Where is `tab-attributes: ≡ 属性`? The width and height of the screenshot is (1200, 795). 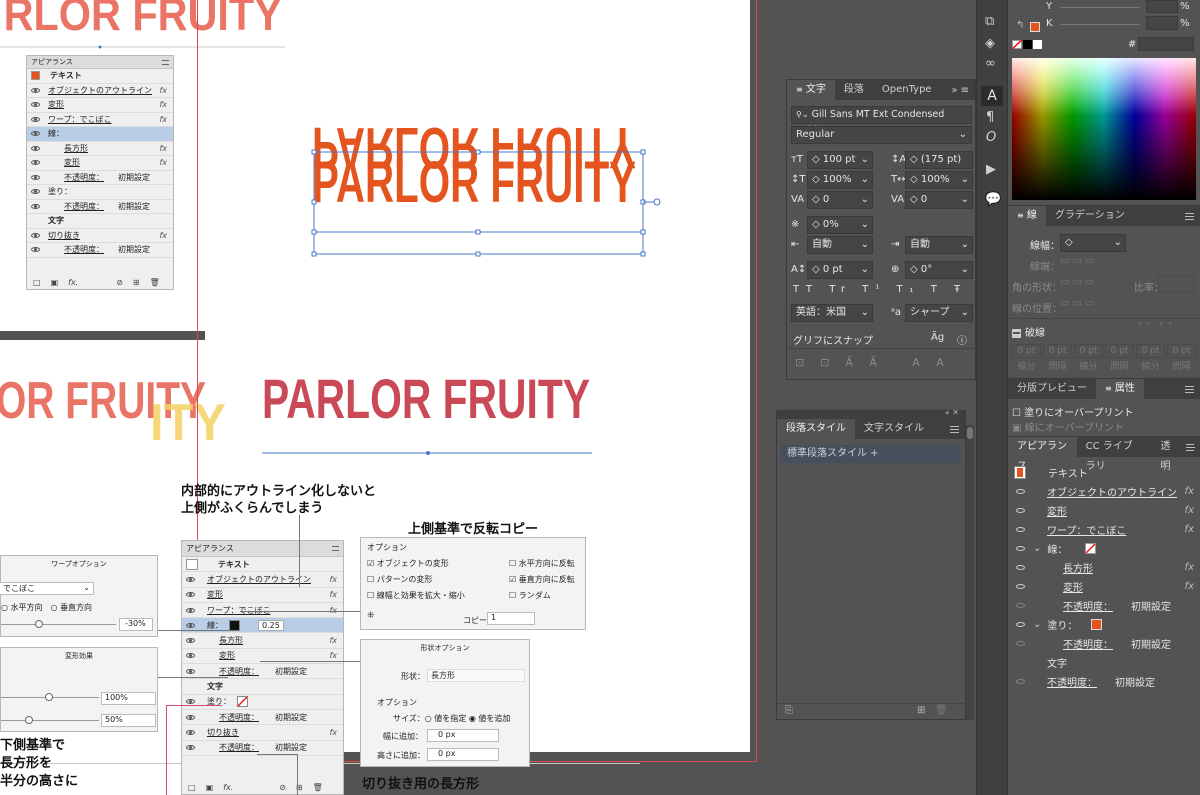 tab-attributes: ≡ 属性 is located at coordinates (1120, 389).